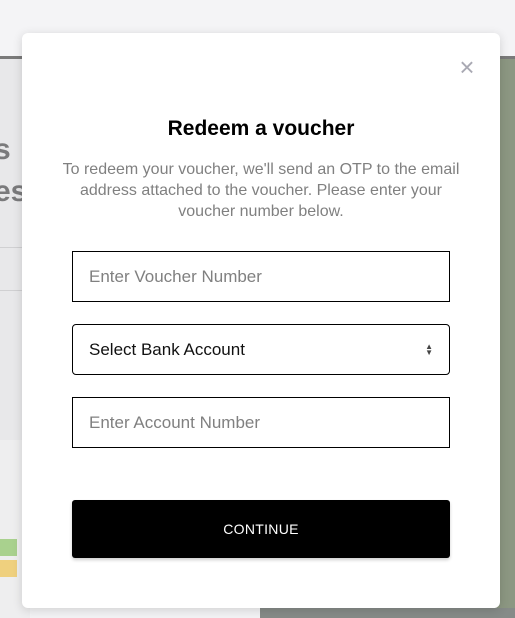  I want to click on voucher-number-field, so click(261, 276).